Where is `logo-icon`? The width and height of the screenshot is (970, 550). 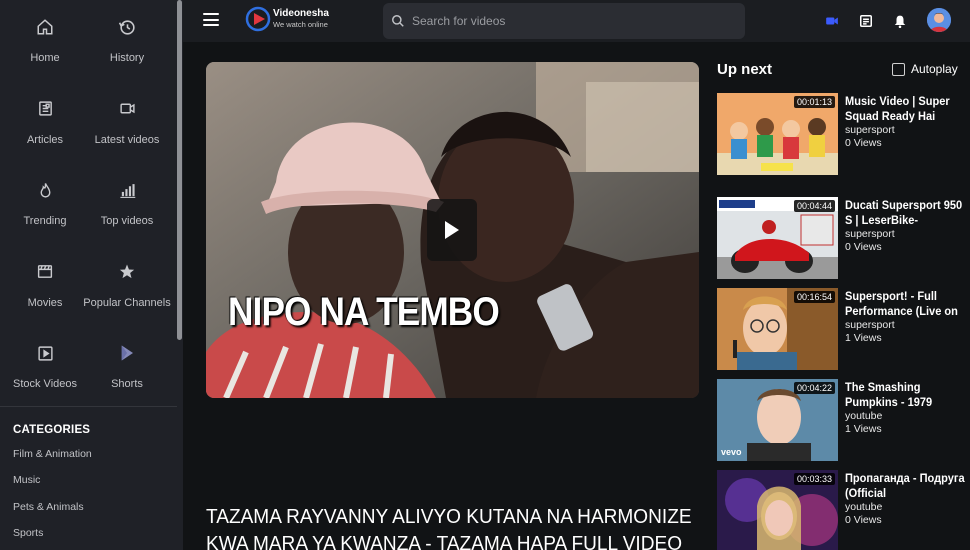
logo-icon is located at coordinates (258, 19).